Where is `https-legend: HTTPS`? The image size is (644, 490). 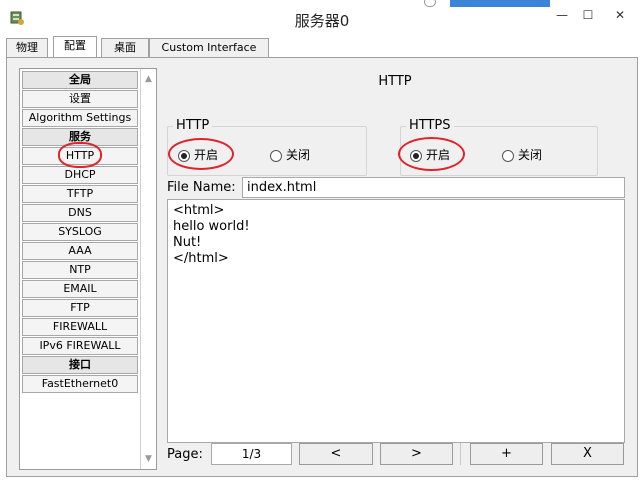
https-legend: HTTPS is located at coordinates (430, 125).